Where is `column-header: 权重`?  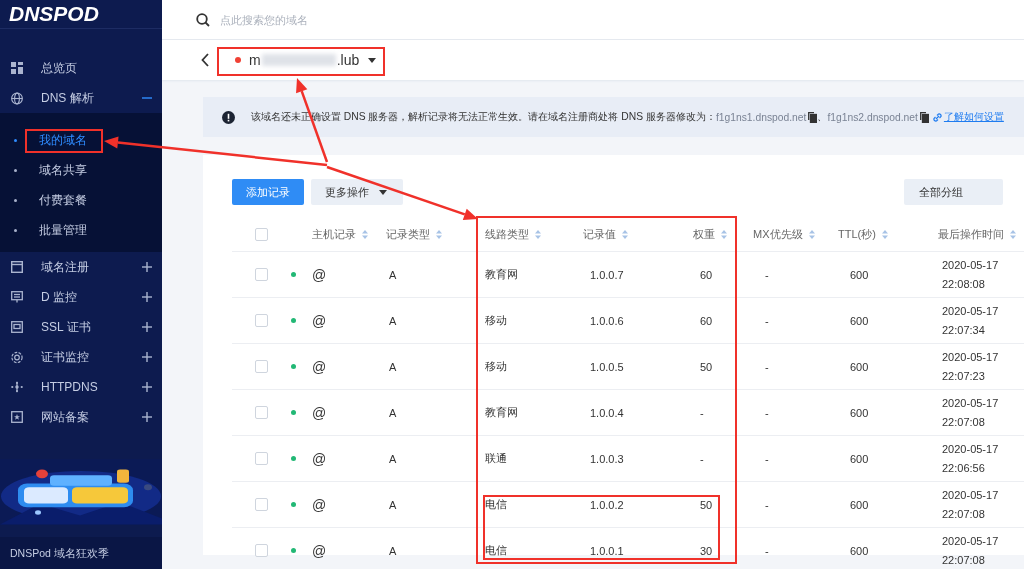 column-header: 权重 is located at coordinates (704, 234).